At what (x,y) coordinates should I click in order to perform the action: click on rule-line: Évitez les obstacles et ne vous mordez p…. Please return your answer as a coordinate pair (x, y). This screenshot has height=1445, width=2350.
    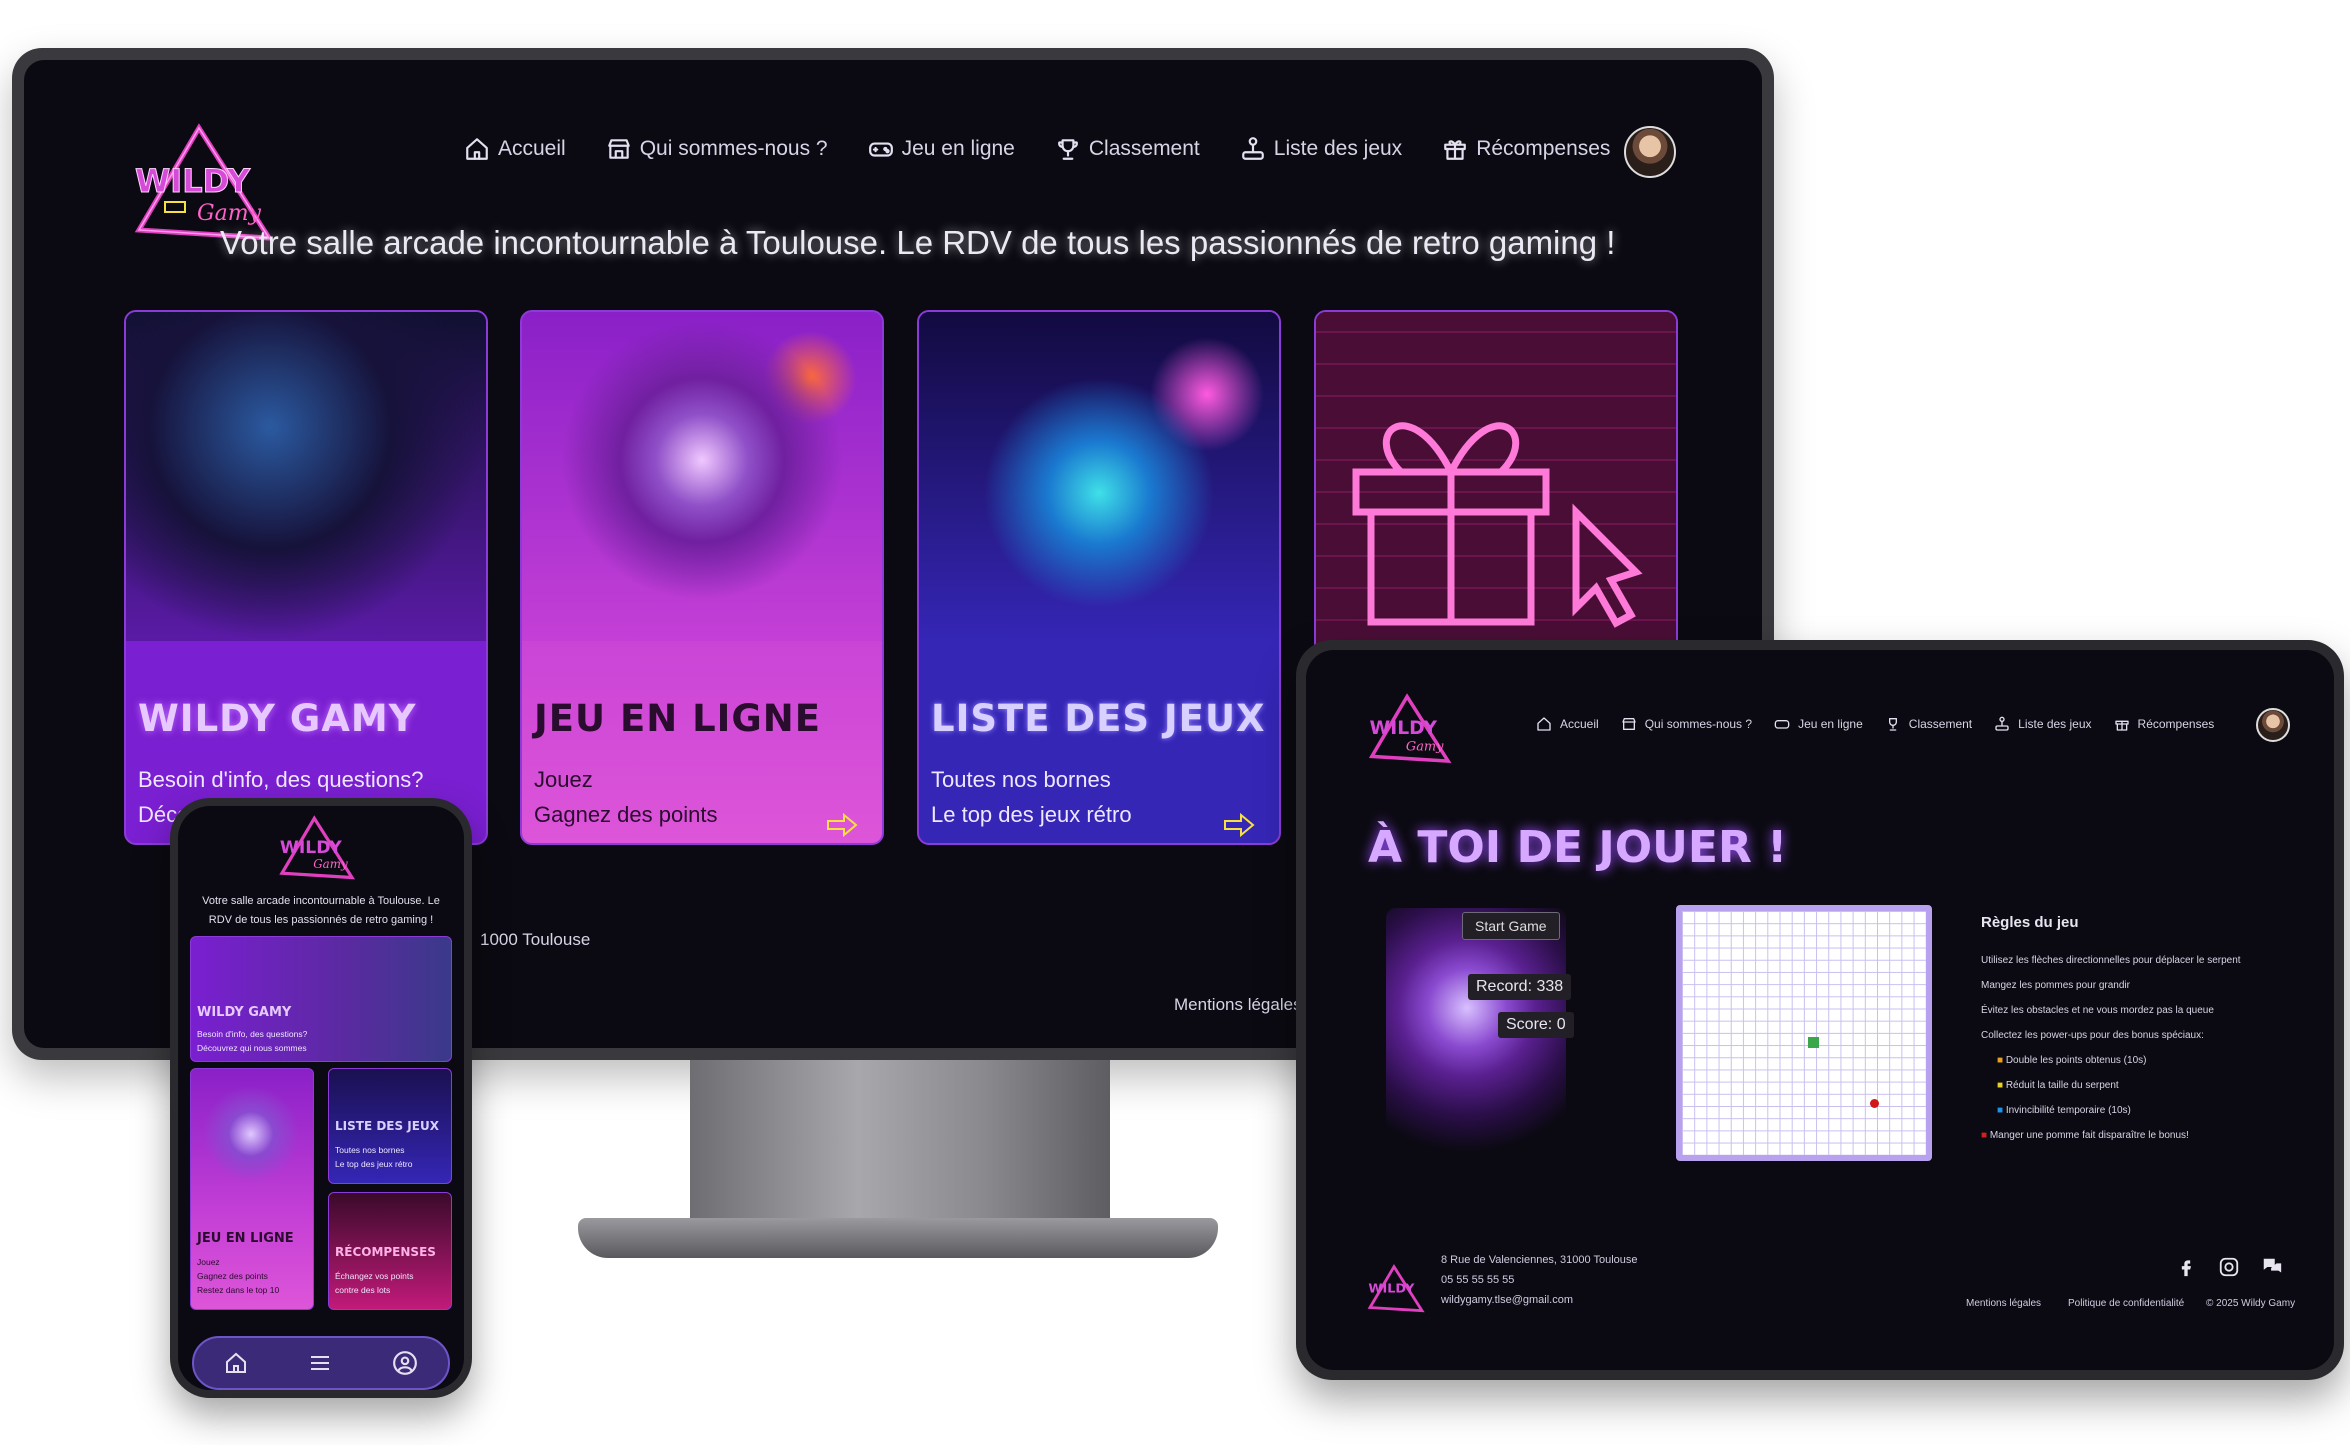
    Looking at the image, I should click on (2097, 1010).